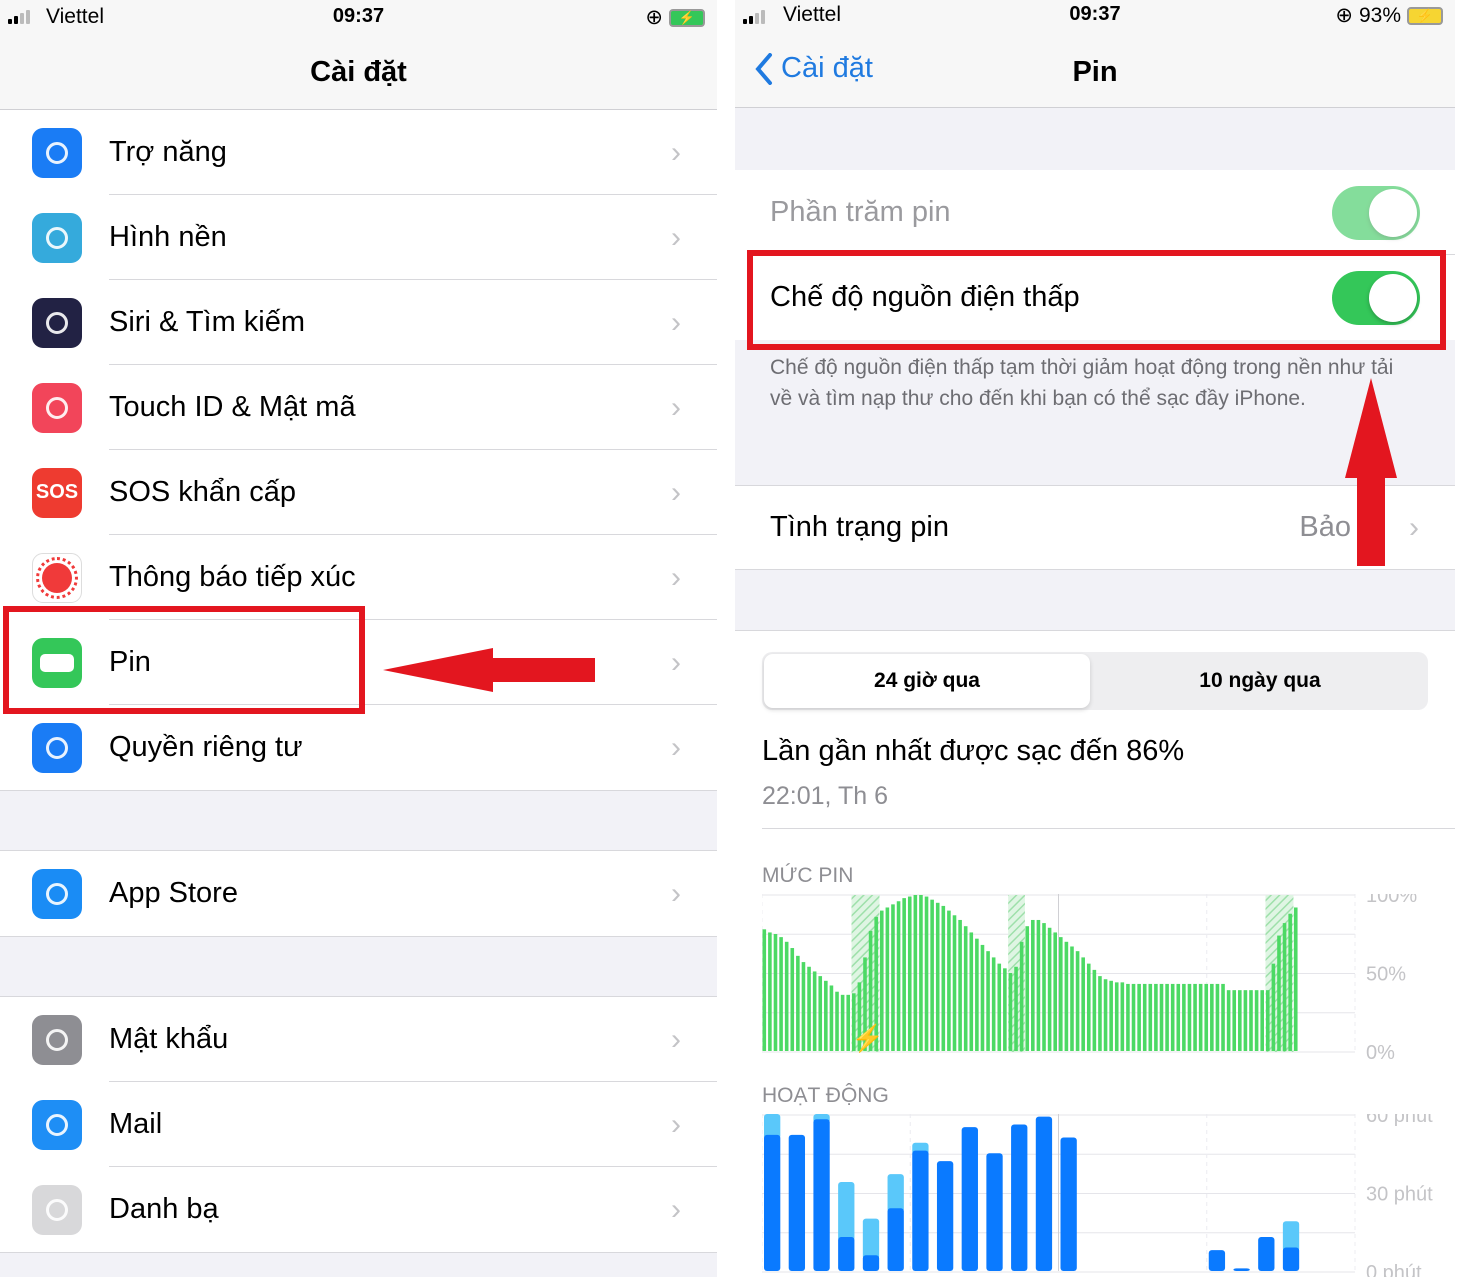 This screenshot has width=1459, height=1277. I want to click on red-arrow-left, so click(489, 670).